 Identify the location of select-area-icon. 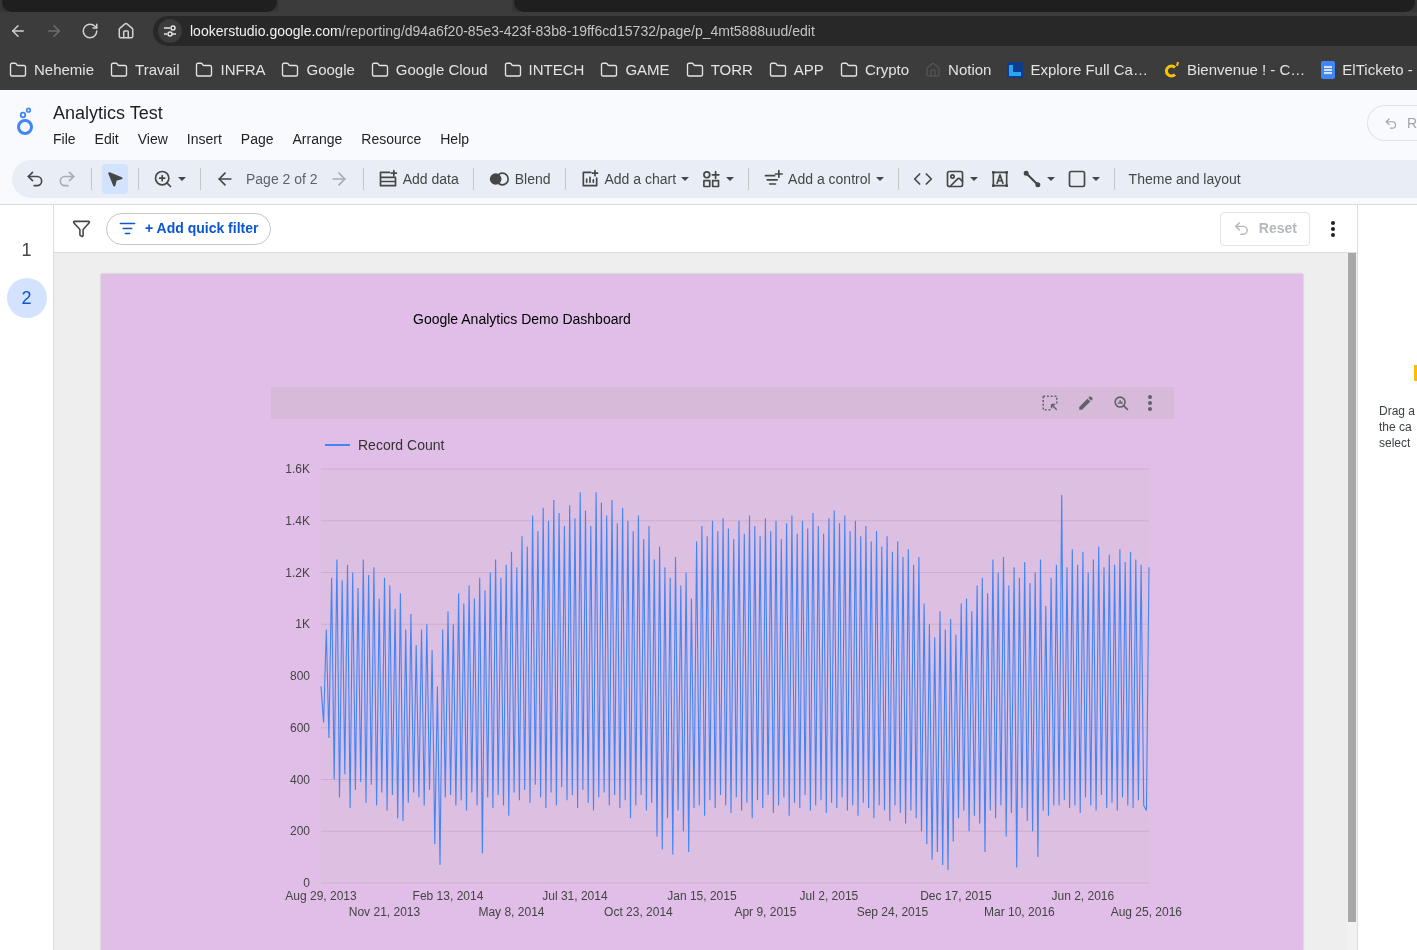
(1050, 403).